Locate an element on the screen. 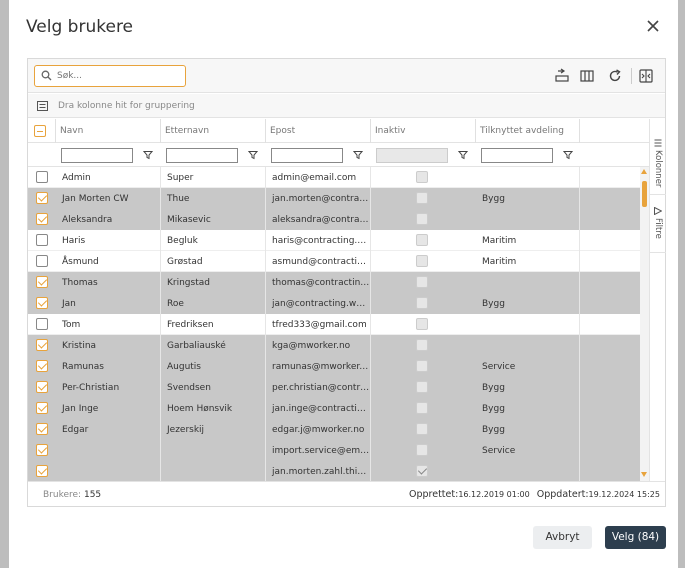 The image size is (685, 568). cell-etternavn: Mikasevic is located at coordinates (213, 219).